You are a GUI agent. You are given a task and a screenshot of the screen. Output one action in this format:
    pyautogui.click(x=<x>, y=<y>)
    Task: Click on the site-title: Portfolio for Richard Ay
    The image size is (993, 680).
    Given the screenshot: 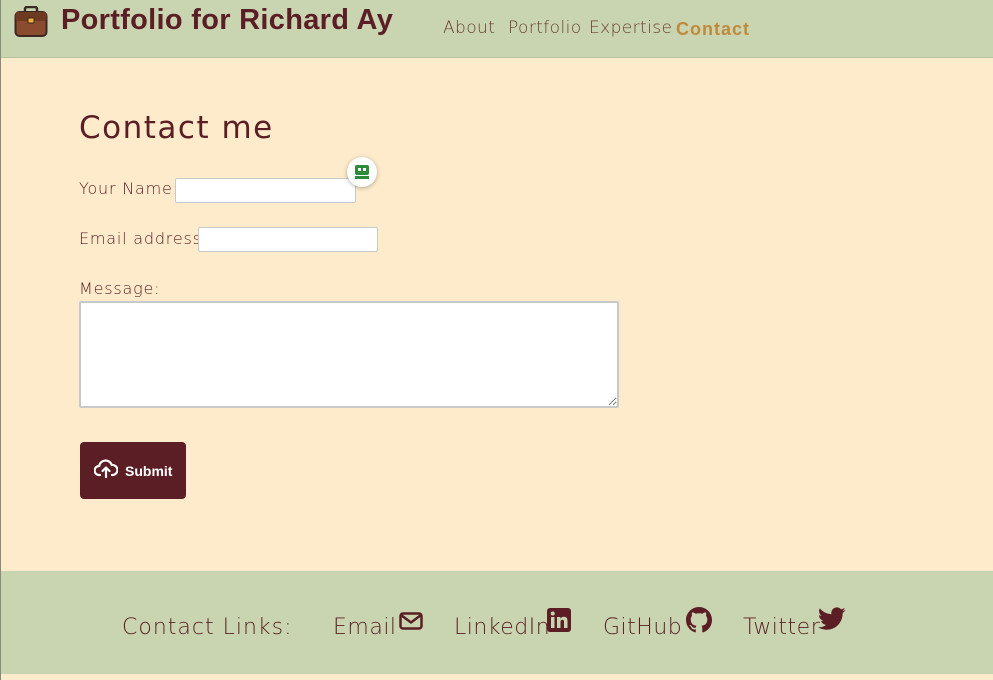 What is the action you would take?
    pyautogui.click(x=227, y=20)
    